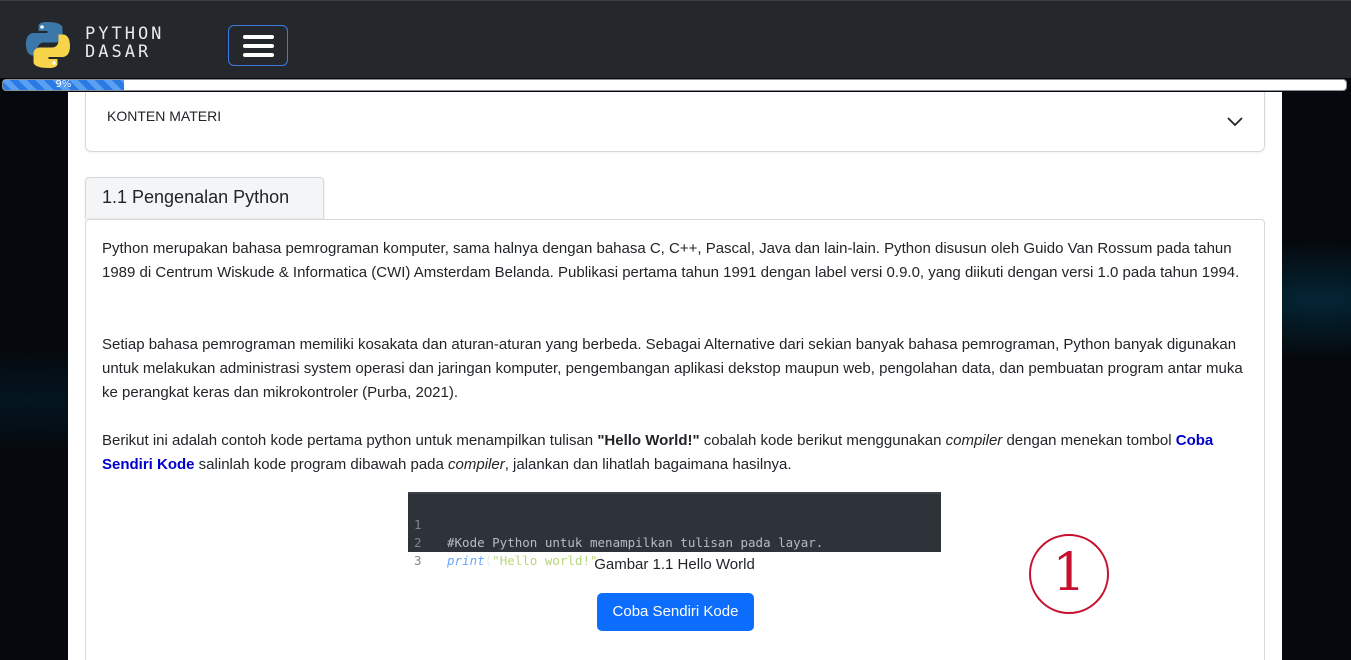  What do you see at coordinates (164, 116) in the screenshot?
I see `accordion-title: KONTEN MATERI` at bounding box center [164, 116].